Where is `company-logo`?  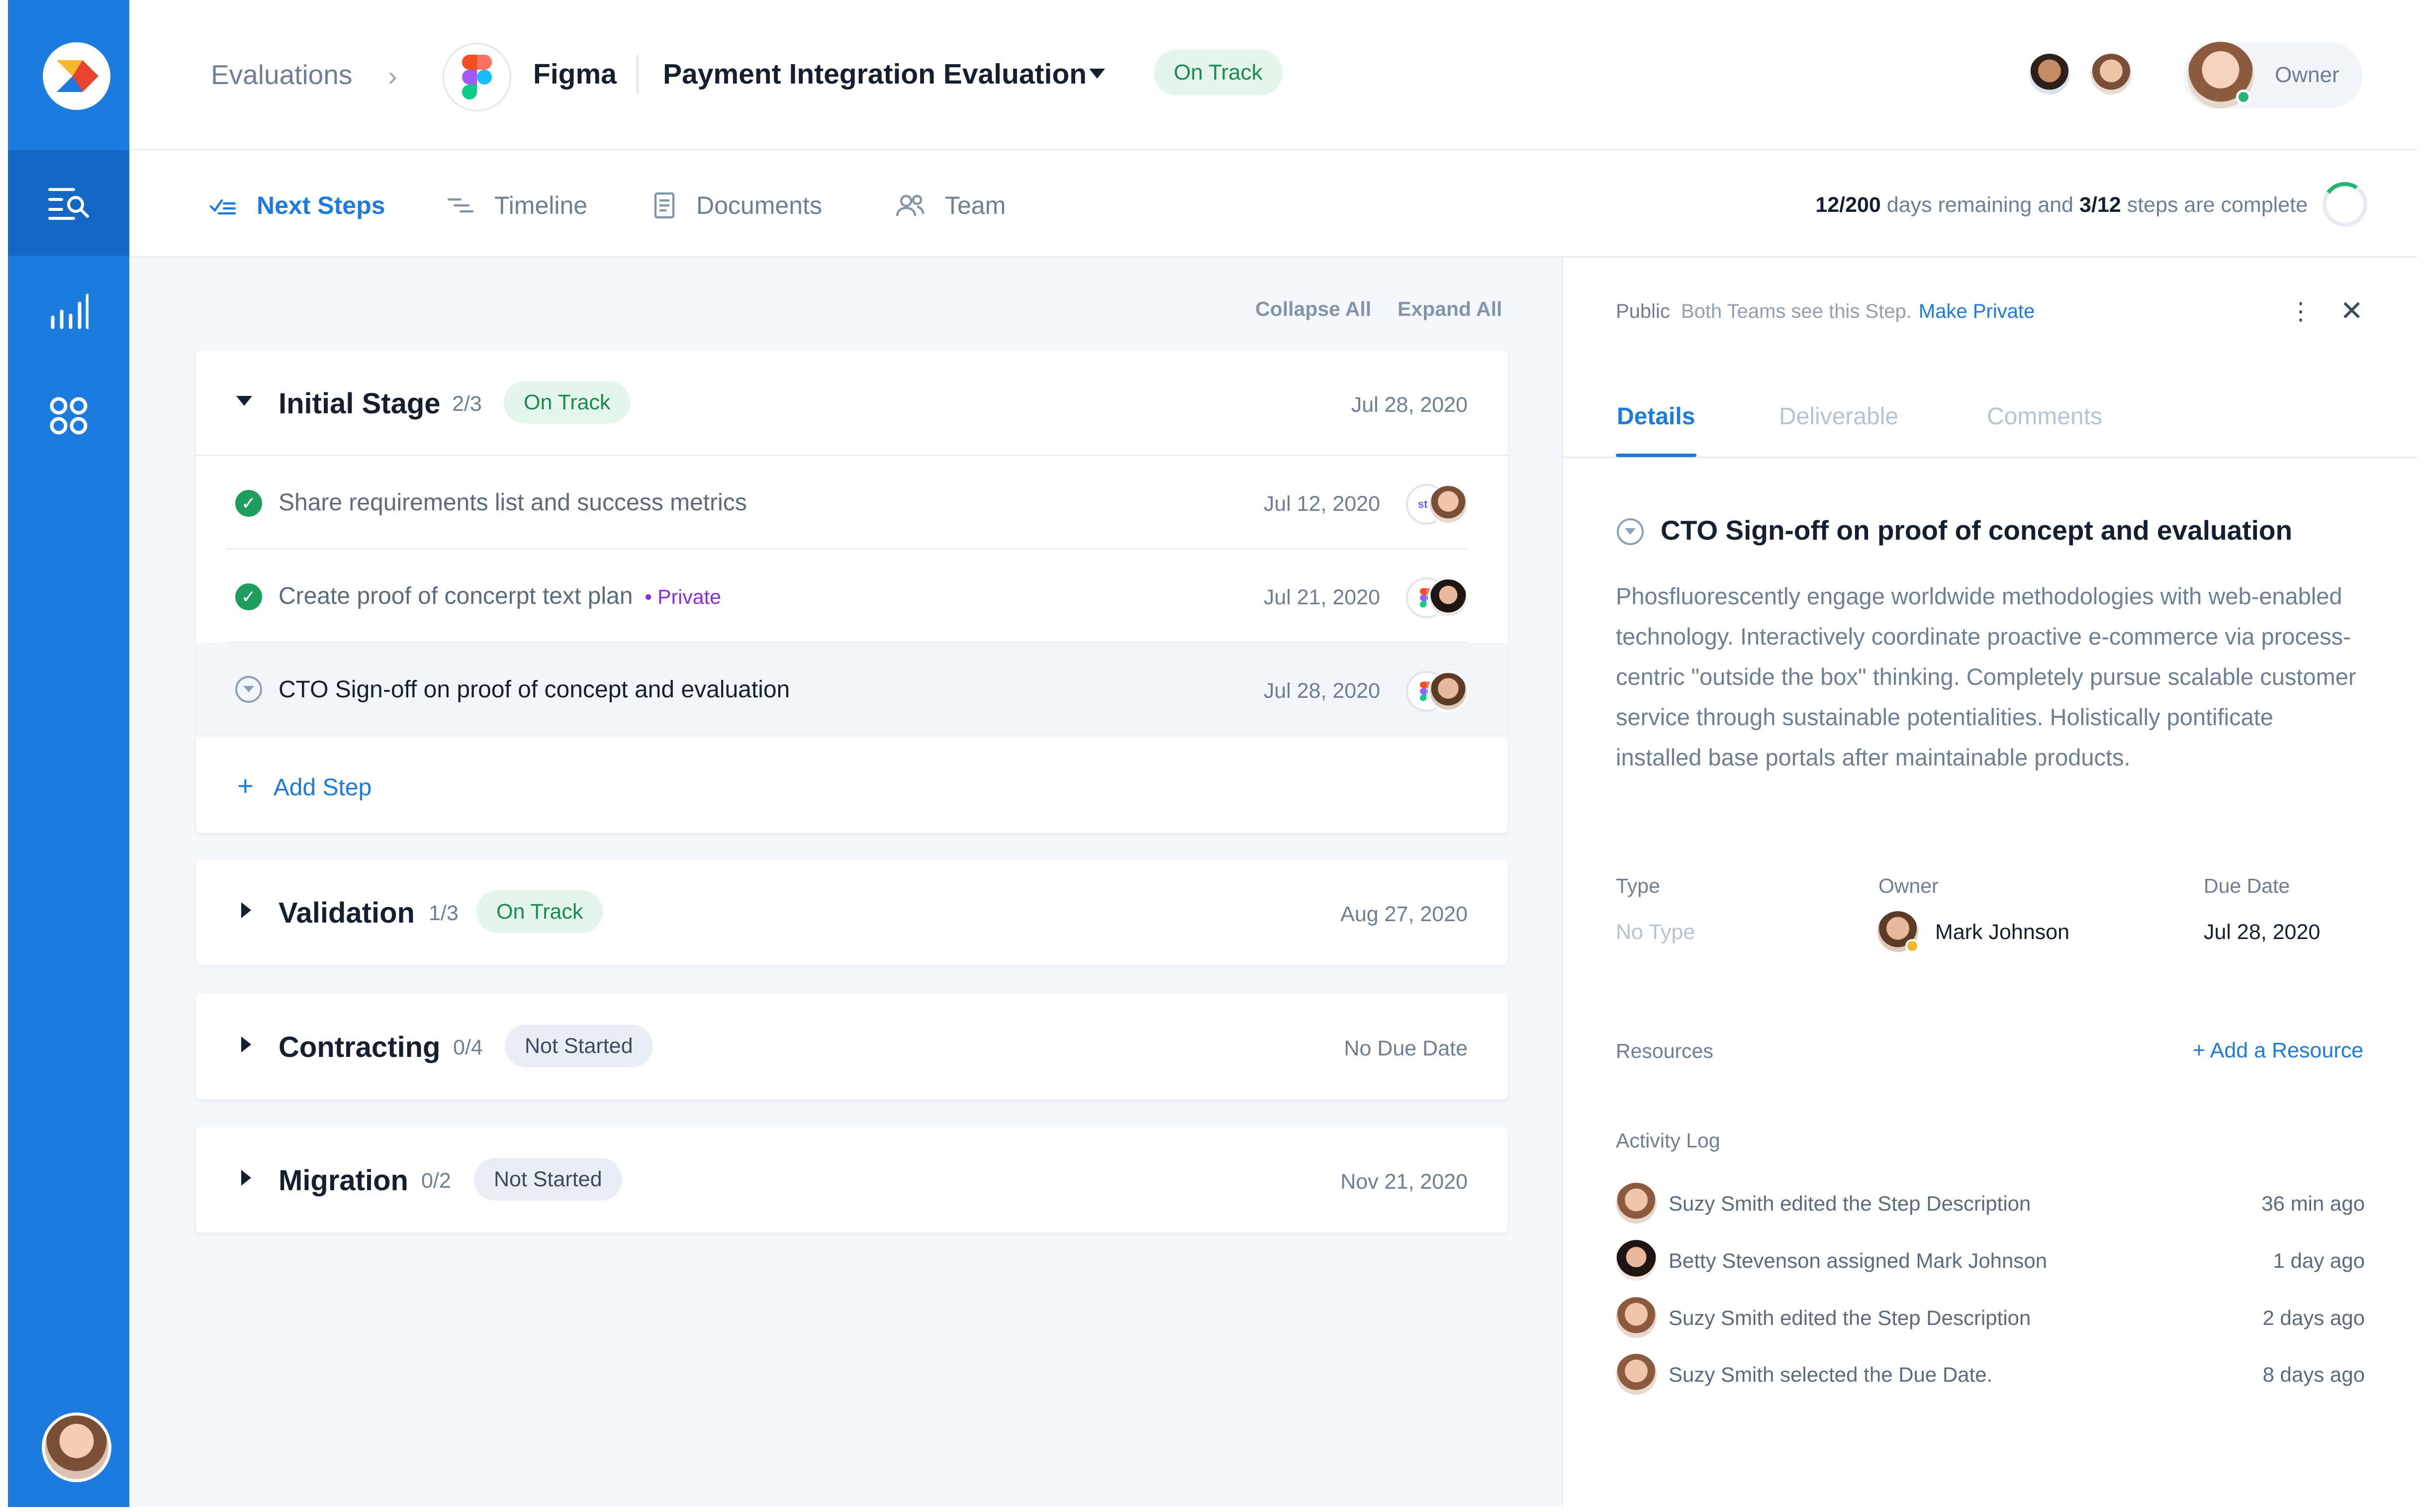 company-logo is located at coordinates (477, 77).